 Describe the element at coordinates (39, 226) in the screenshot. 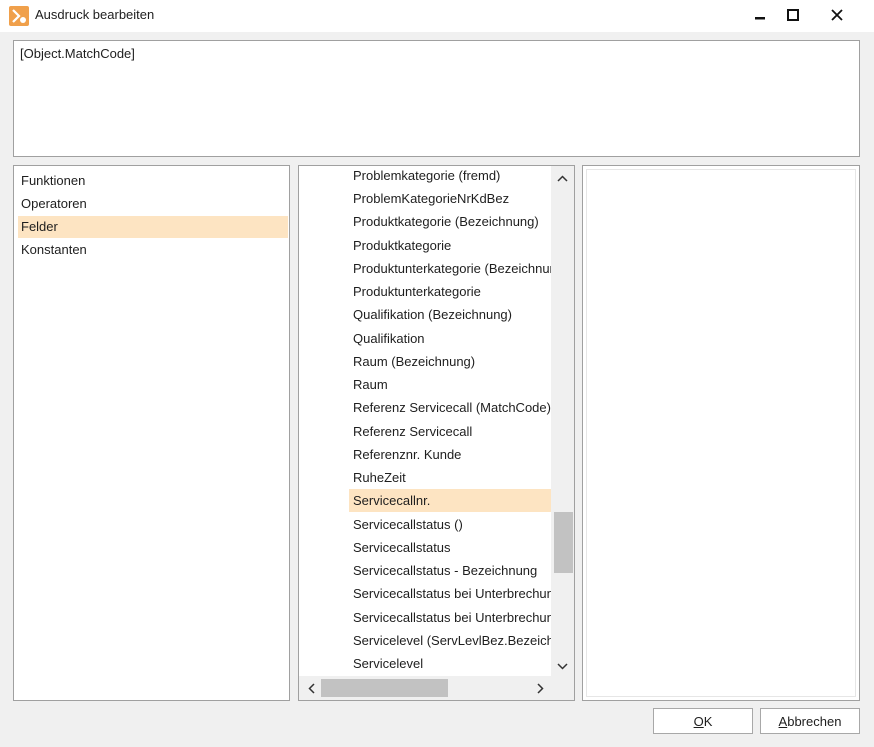

I see `category-label: Felder` at that location.